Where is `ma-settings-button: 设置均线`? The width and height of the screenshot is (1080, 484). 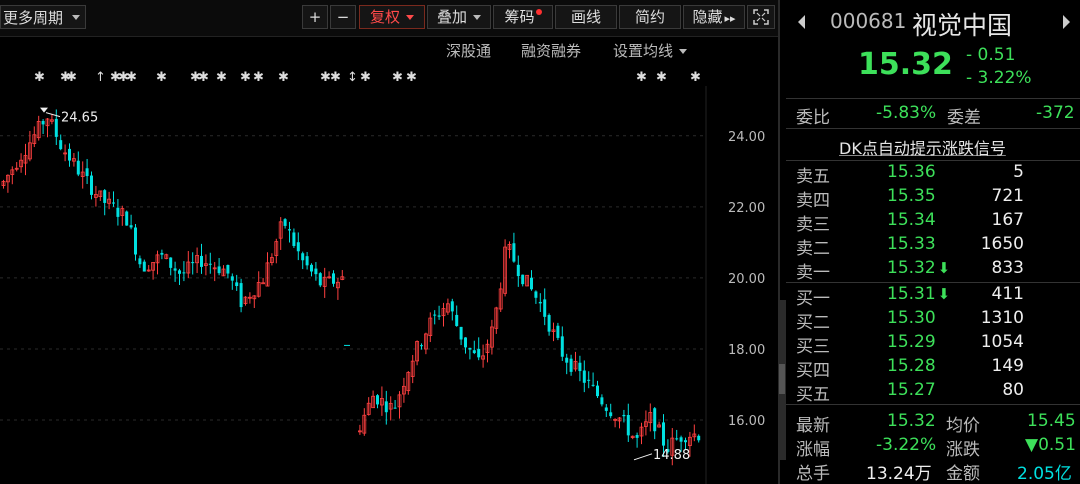 ma-settings-button: 设置均线 is located at coordinates (650, 50).